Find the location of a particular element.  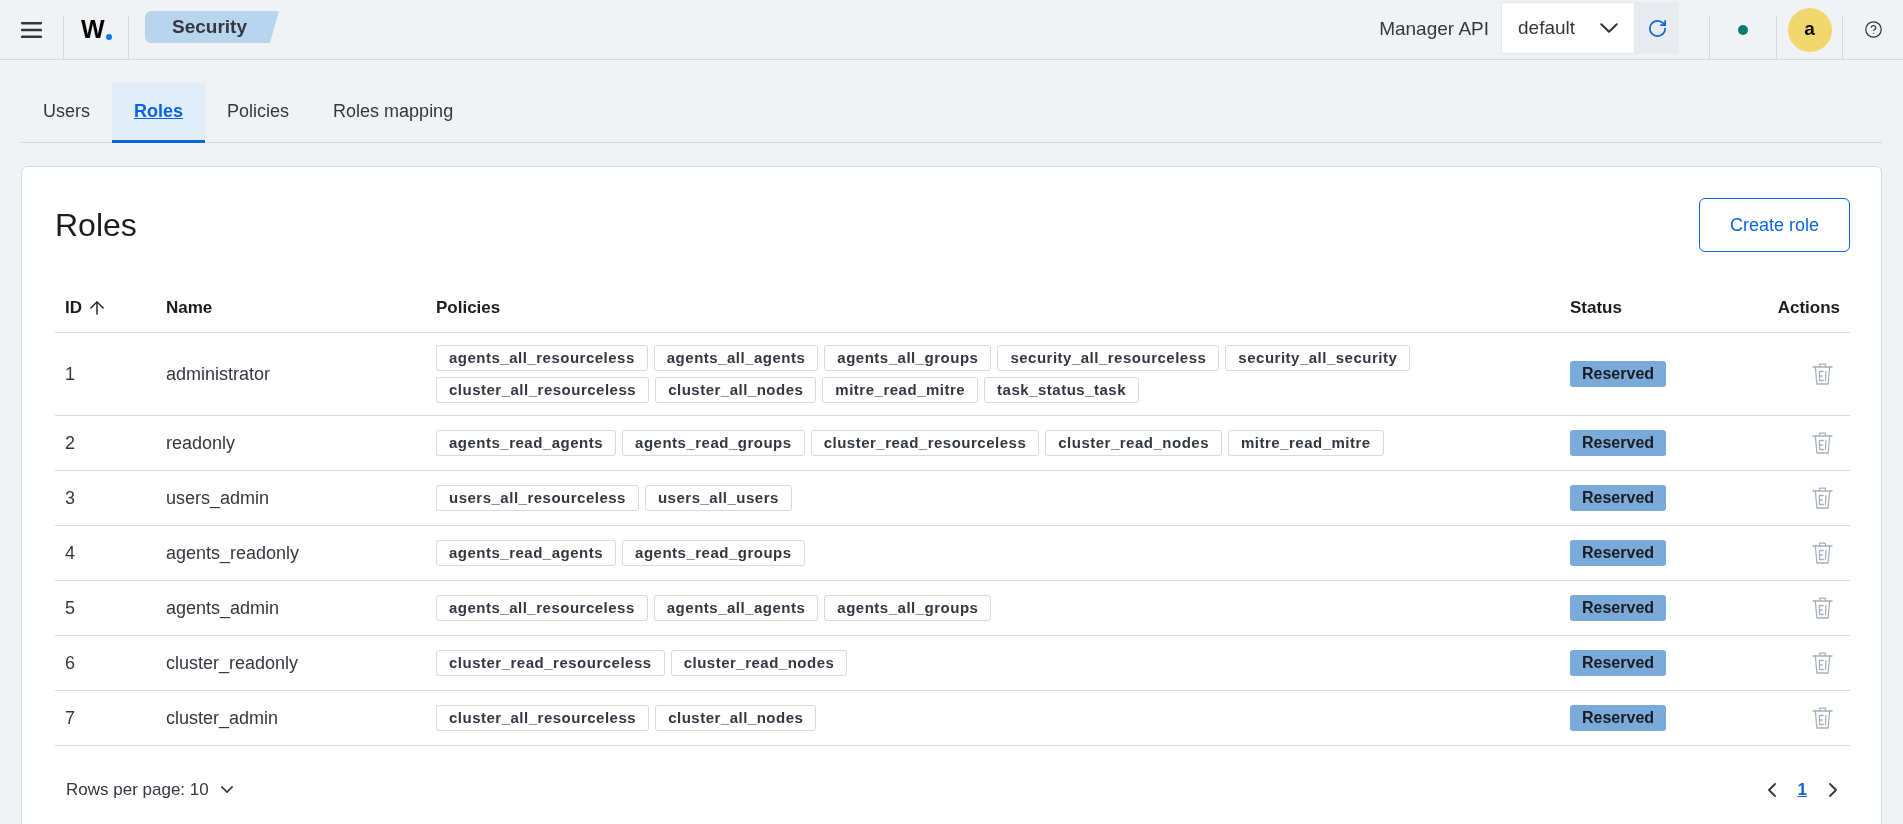

policy-tag: users_all_resourceless is located at coordinates (537, 498).